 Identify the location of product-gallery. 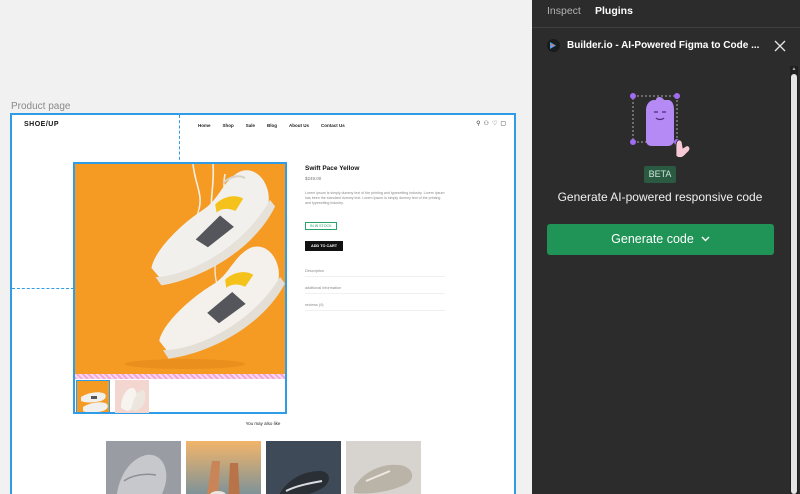
(180, 288).